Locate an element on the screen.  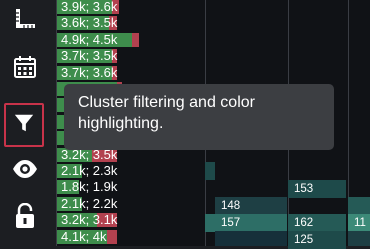
calendar-tool-button is located at coordinates (25, 69).